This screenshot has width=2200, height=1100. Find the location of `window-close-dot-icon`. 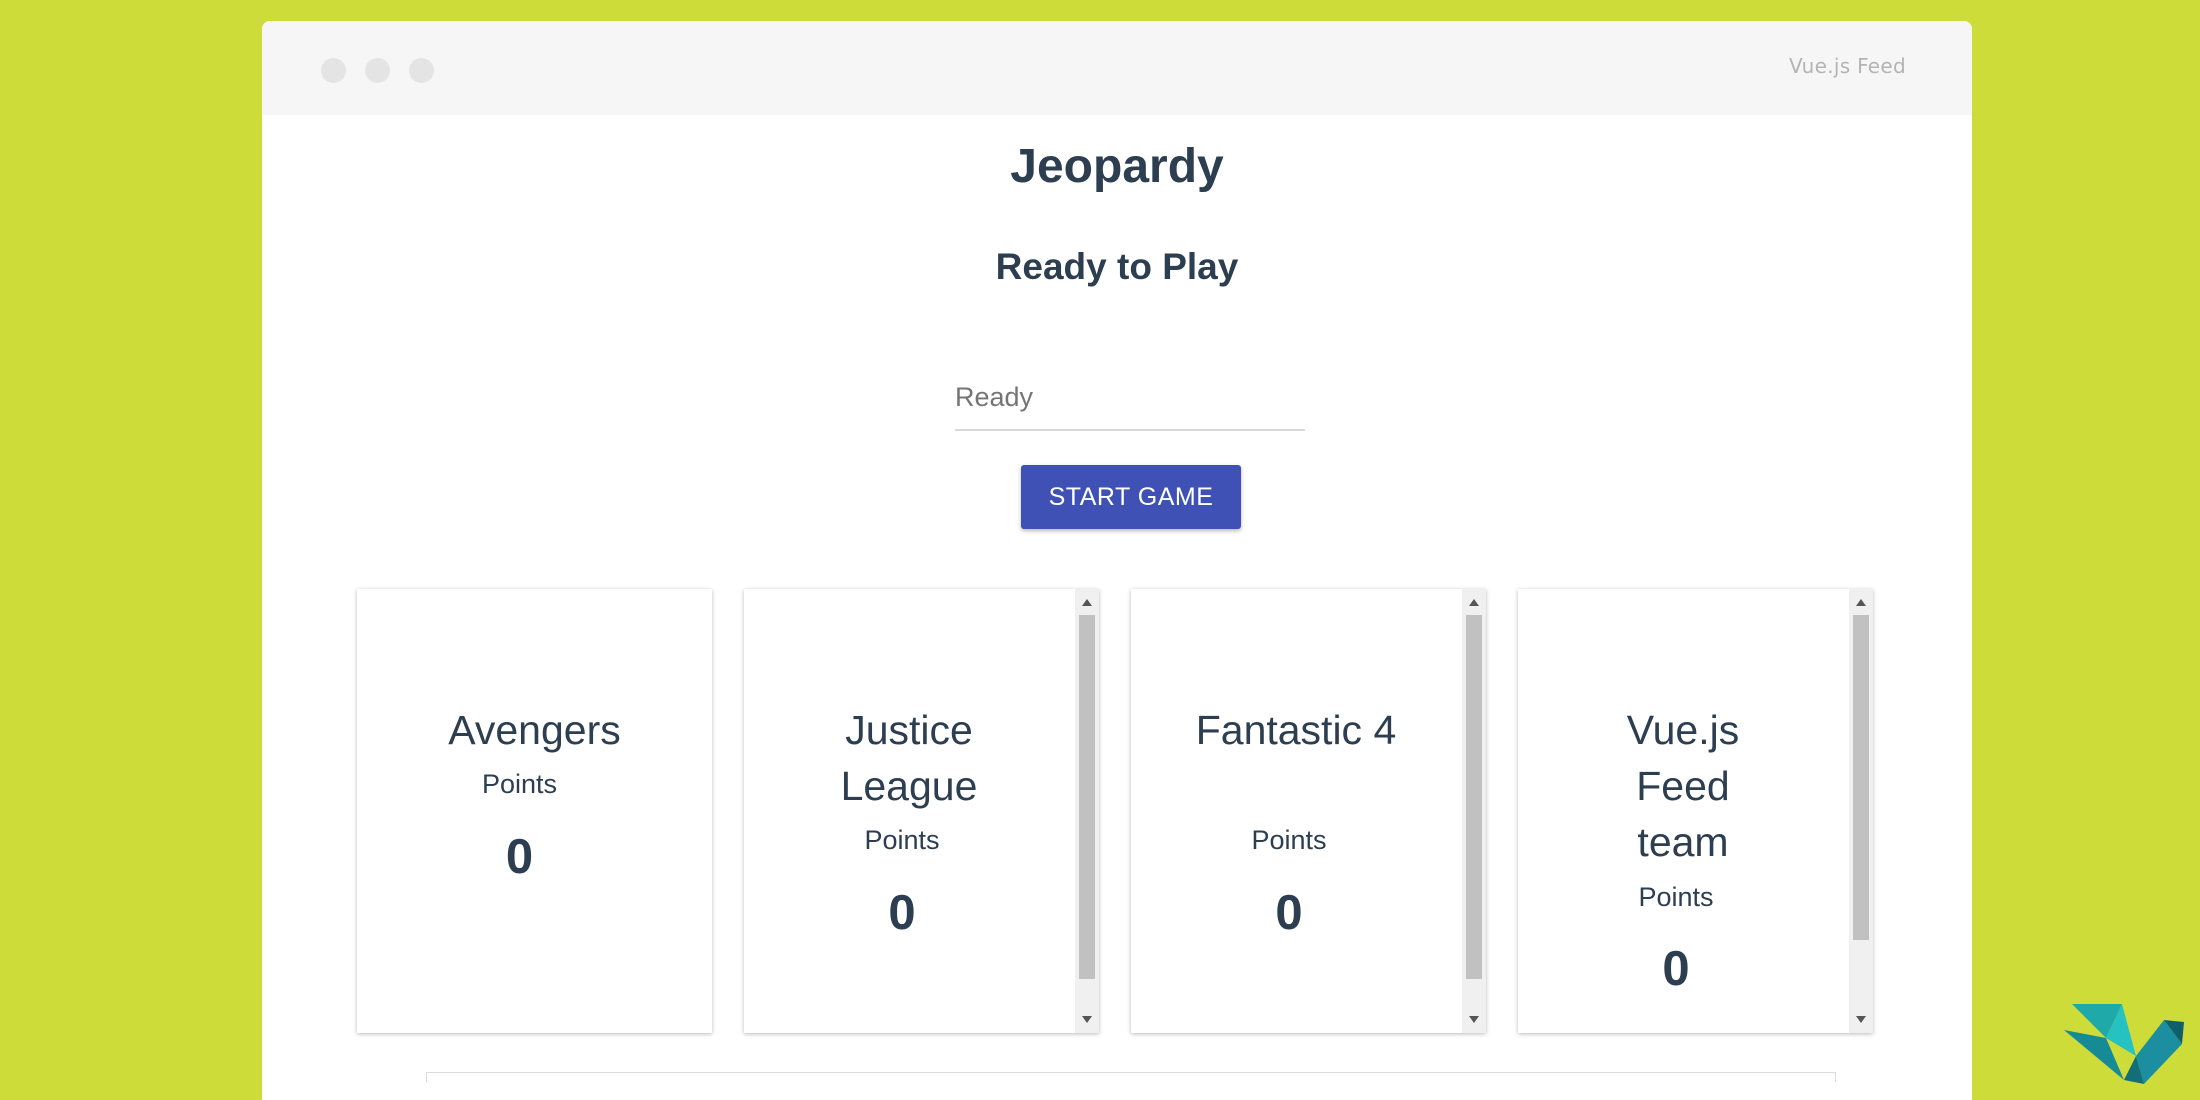

window-close-dot-icon is located at coordinates (333, 70).